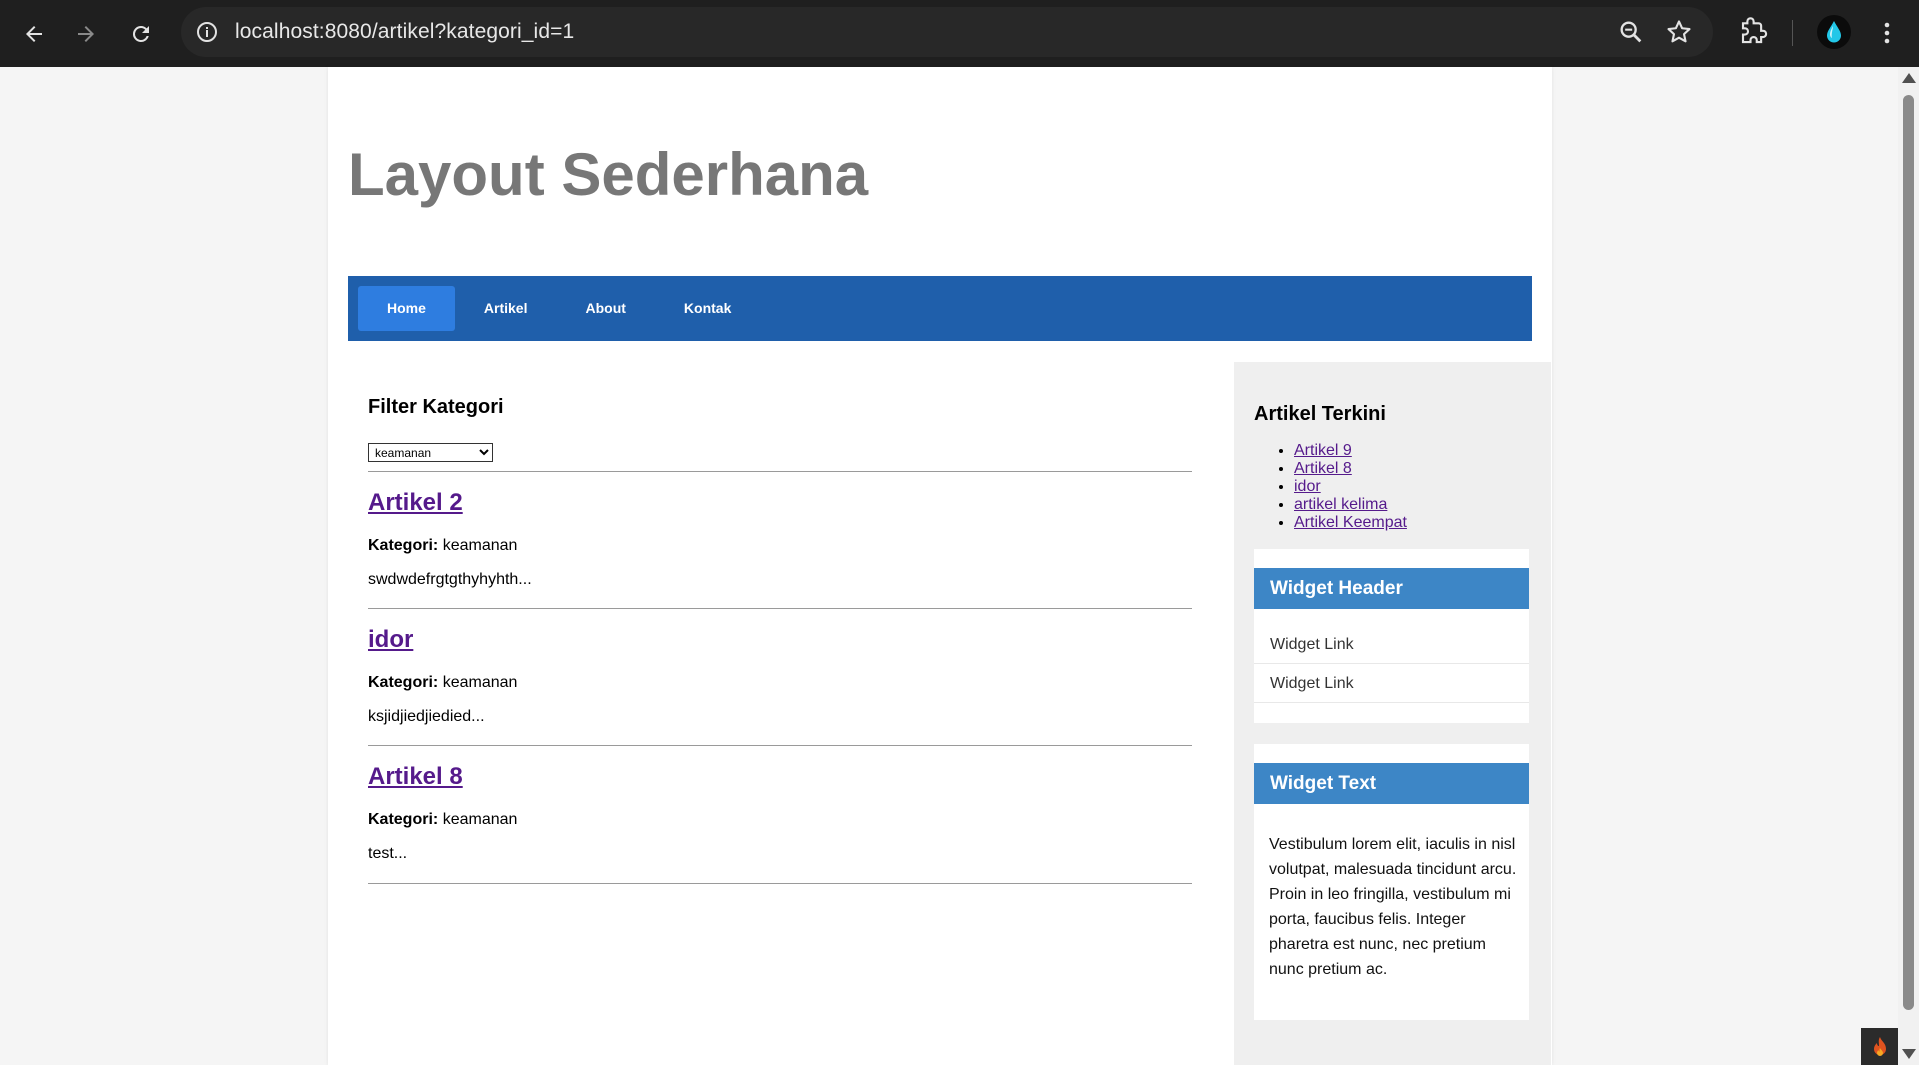 Image resolution: width=1919 pixels, height=1065 pixels. What do you see at coordinates (1350, 487) in the screenshot?
I see `list-item: idor` at bounding box center [1350, 487].